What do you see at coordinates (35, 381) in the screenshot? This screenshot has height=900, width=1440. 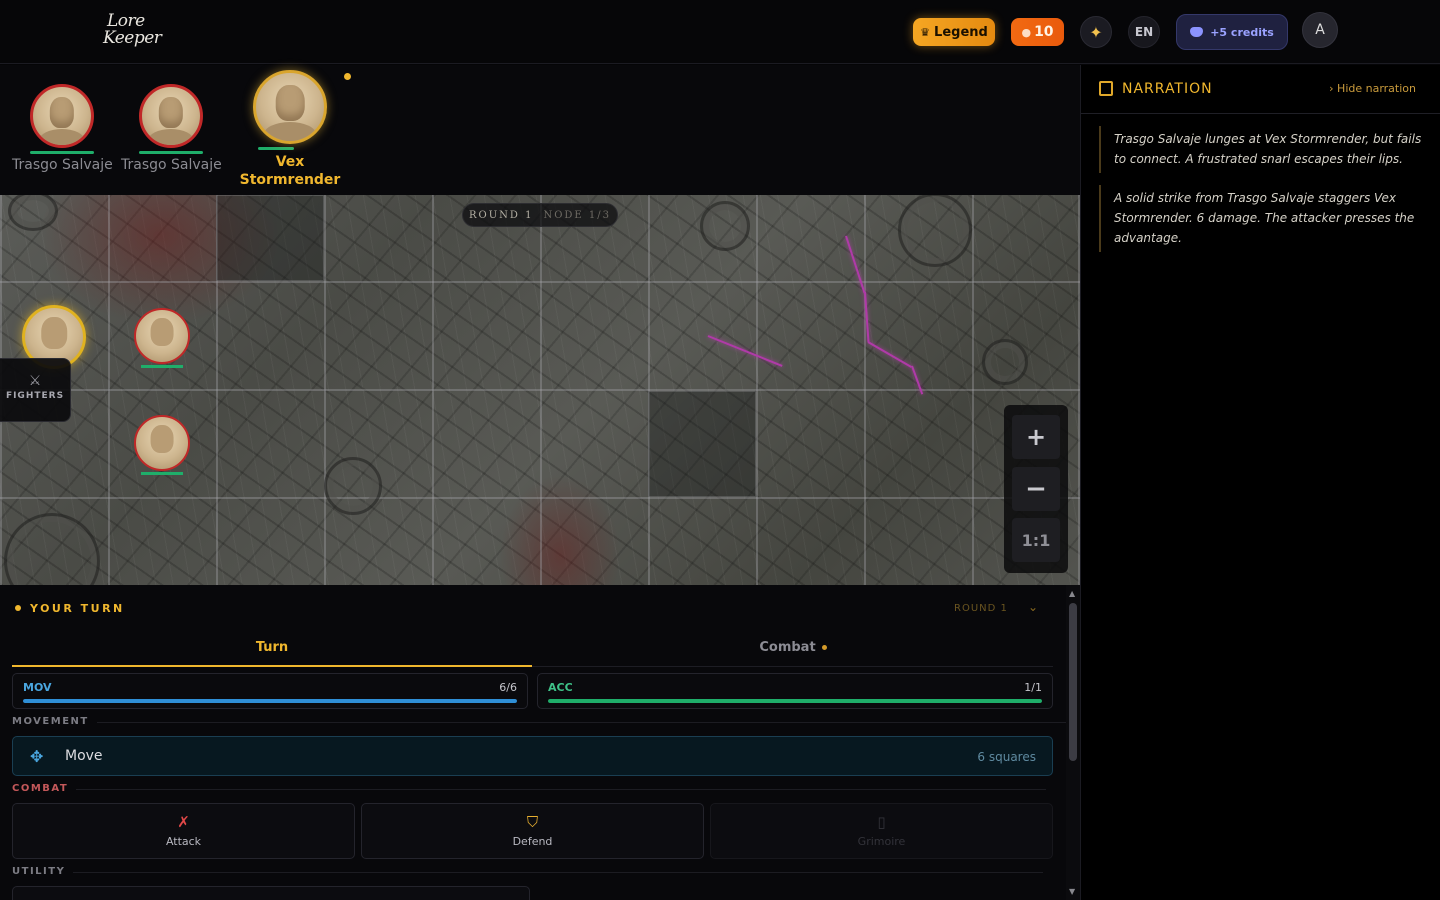 I see `crossed-swords-icon: ⚔` at bounding box center [35, 381].